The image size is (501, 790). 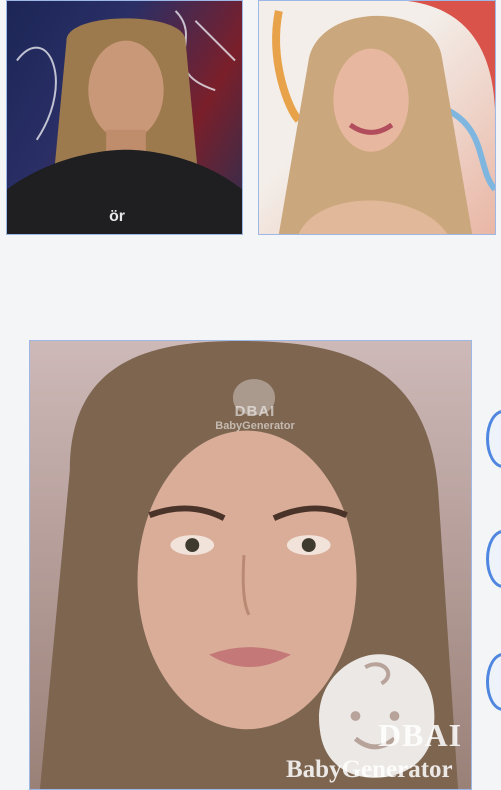 I want to click on shirt-print: ör, so click(x=117, y=216).